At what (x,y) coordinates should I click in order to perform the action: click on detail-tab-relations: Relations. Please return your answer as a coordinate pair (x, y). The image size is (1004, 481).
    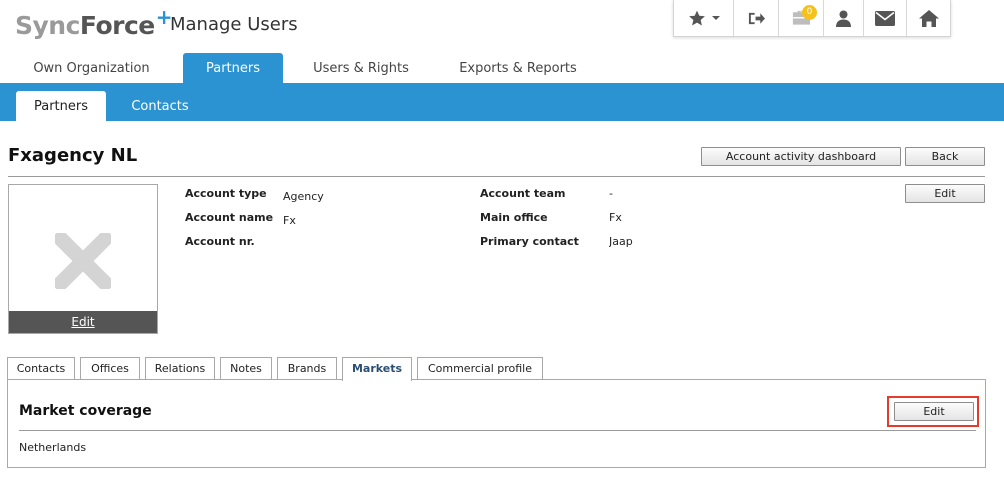
    Looking at the image, I should click on (180, 368).